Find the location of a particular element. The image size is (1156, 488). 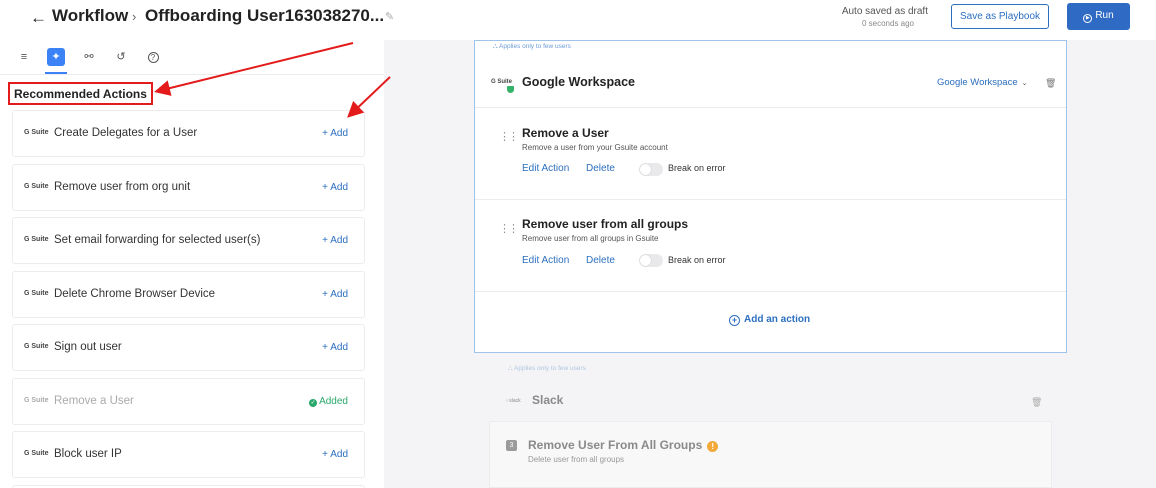

action-label: Remove user from org unit is located at coordinates (122, 187).